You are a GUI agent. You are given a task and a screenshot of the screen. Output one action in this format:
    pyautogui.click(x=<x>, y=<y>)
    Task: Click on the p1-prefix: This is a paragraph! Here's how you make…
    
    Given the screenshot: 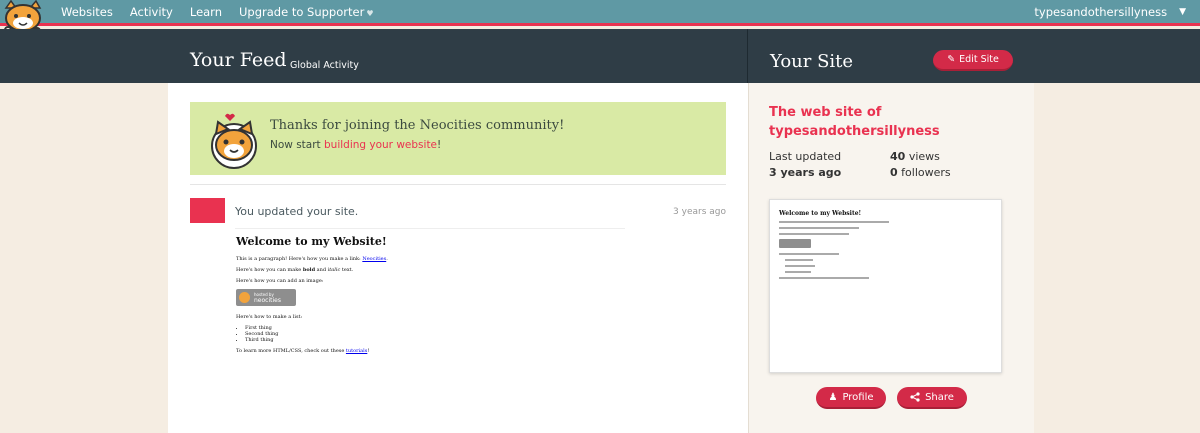 What is the action you would take?
    pyautogui.click(x=299, y=259)
    